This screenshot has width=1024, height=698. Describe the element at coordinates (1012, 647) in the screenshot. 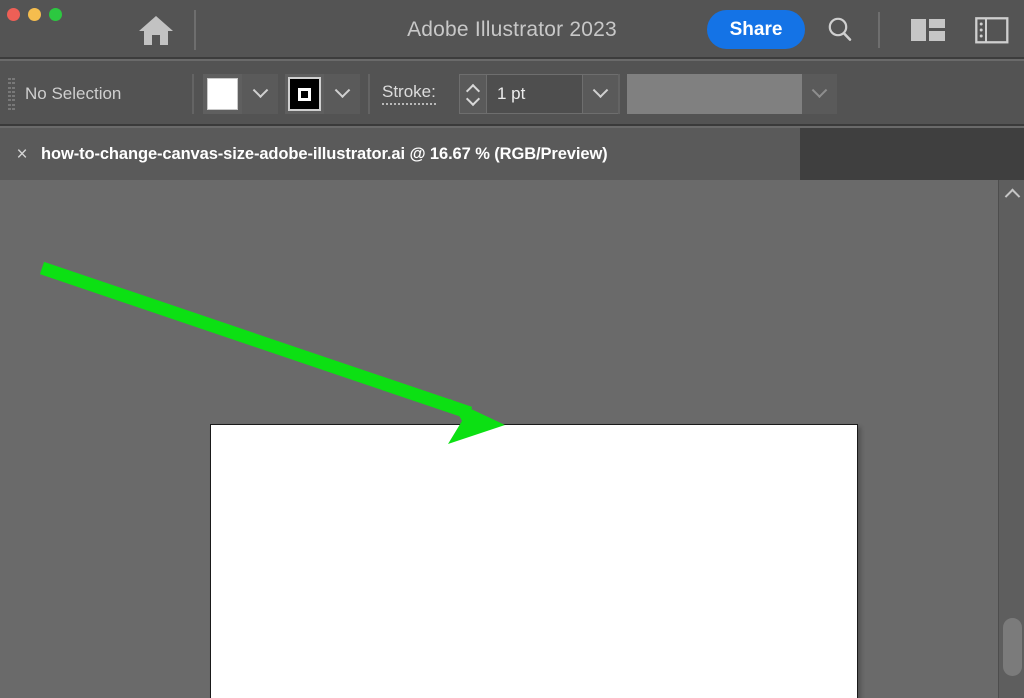

I see `vertical-scroll-thumb` at that location.